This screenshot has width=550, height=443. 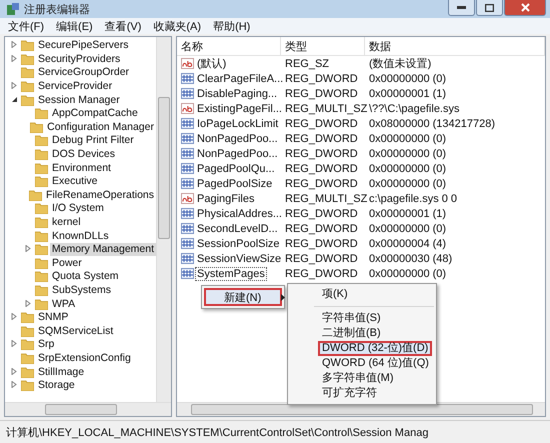 What do you see at coordinates (67, 263) in the screenshot?
I see `tree-item: Power` at bounding box center [67, 263].